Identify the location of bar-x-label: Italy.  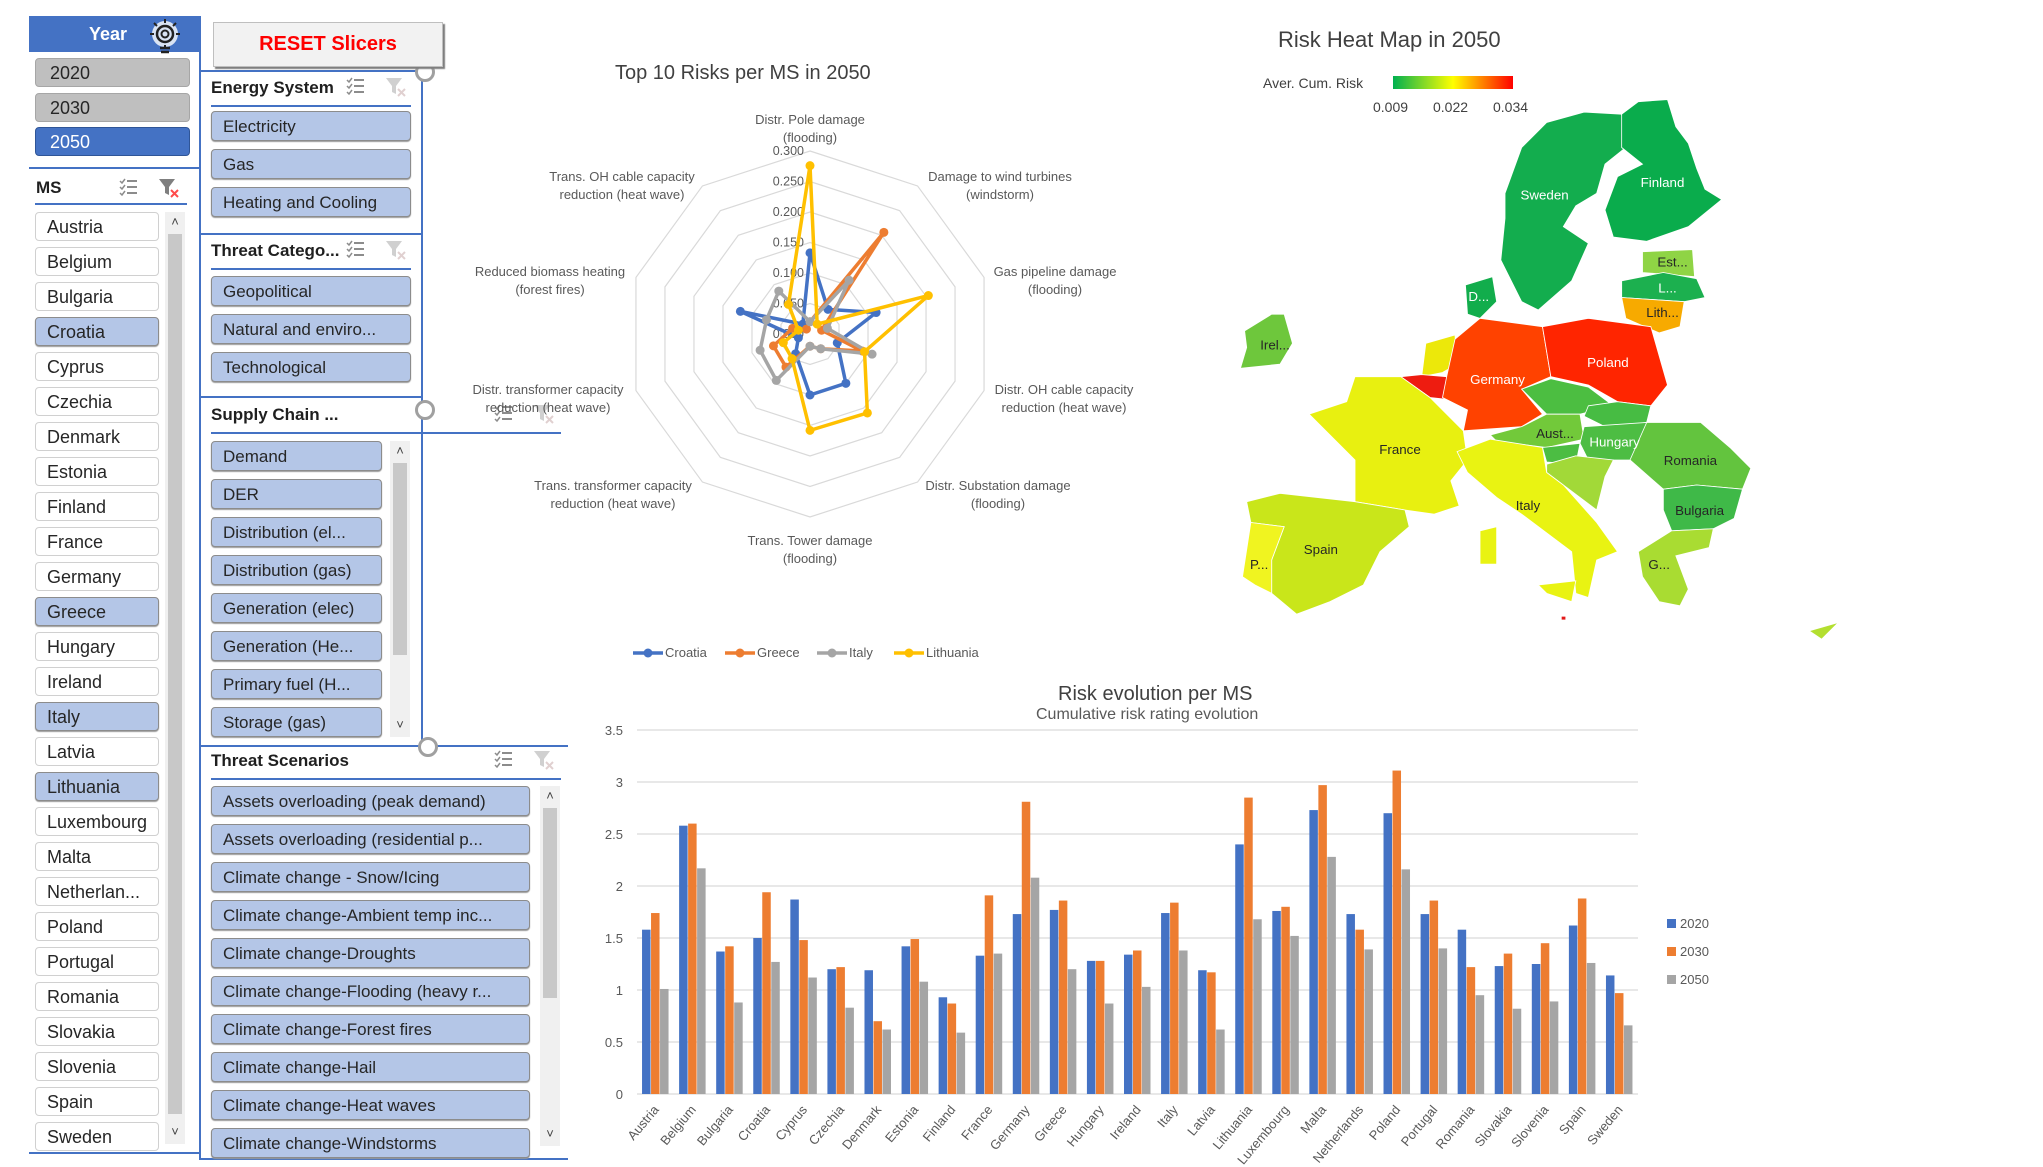
(1167, 1116).